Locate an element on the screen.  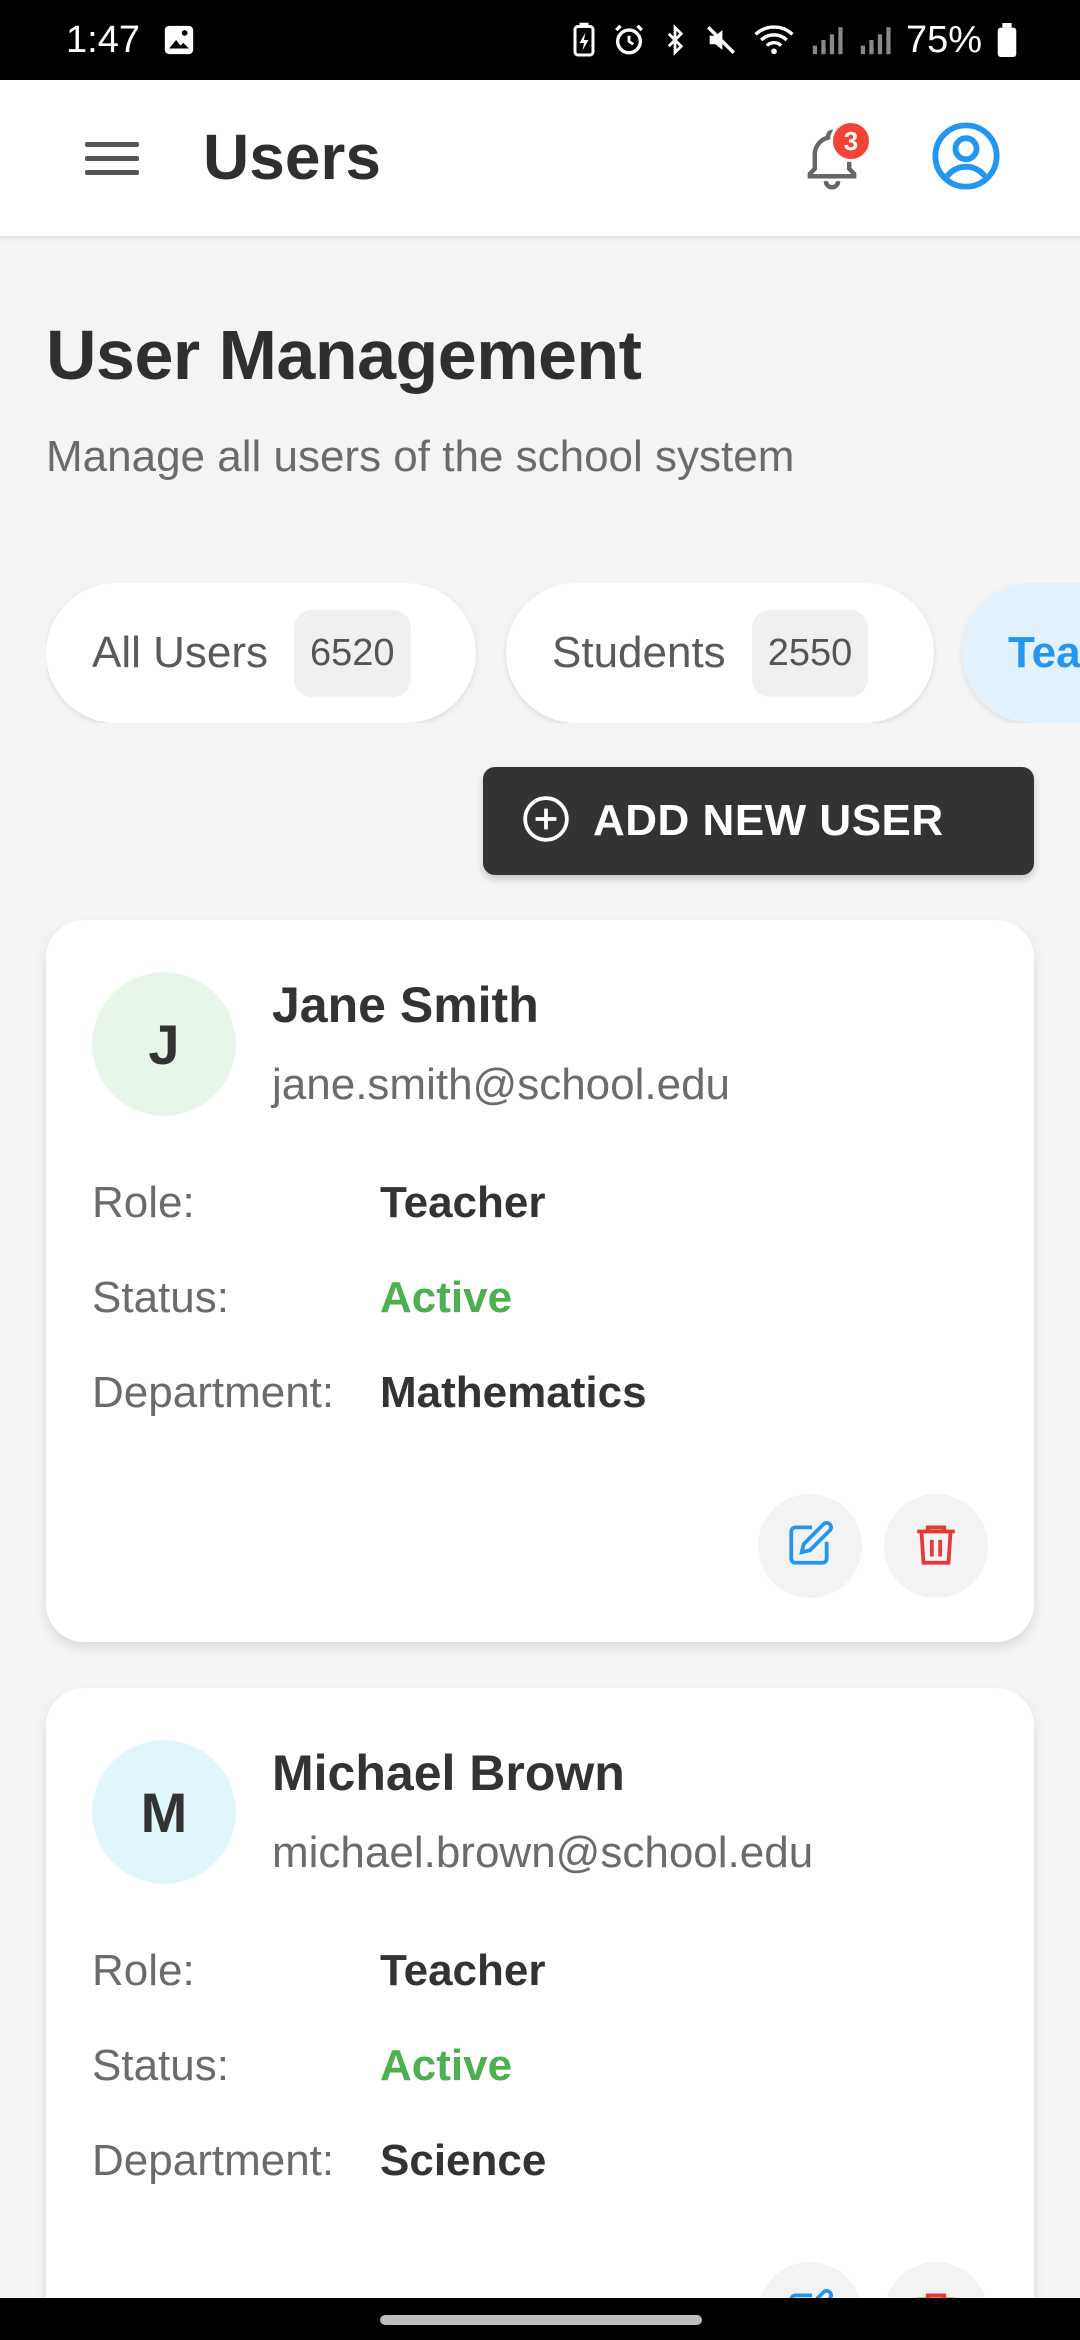
status-bar: 1:47 75% is located at coordinates (540, 40).